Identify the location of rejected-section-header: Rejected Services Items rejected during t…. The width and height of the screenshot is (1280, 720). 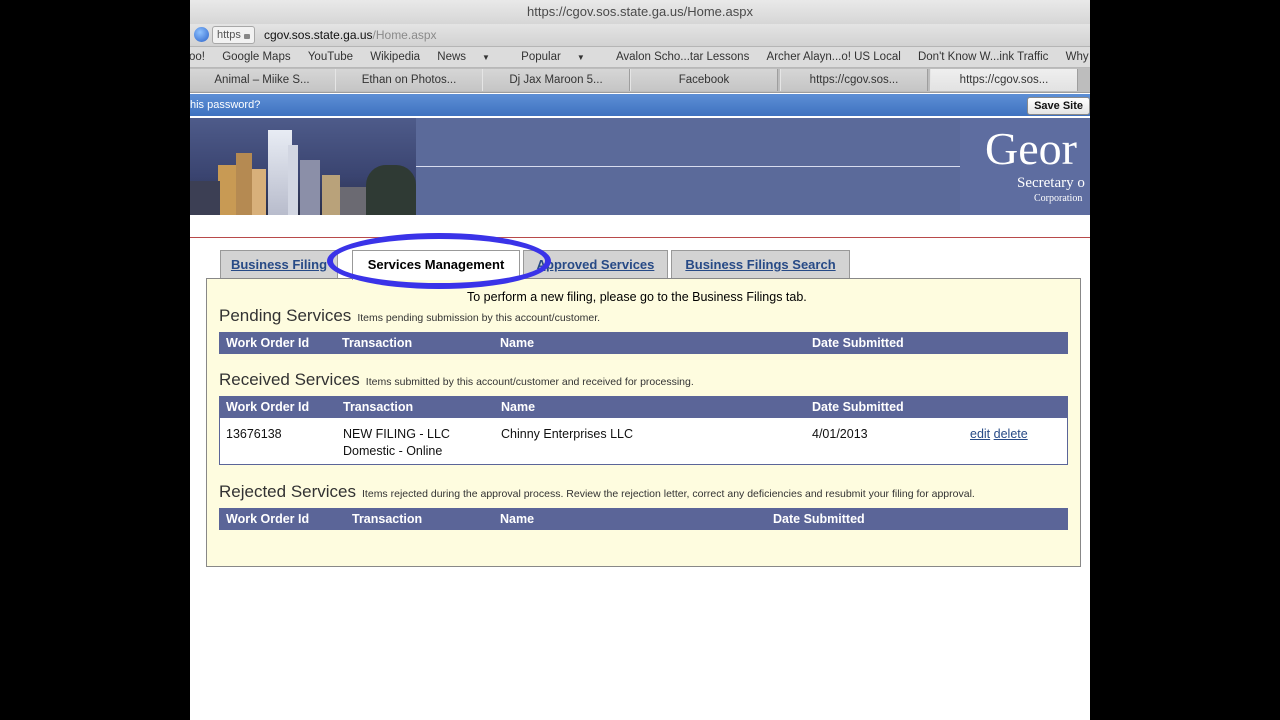
(597, 492).